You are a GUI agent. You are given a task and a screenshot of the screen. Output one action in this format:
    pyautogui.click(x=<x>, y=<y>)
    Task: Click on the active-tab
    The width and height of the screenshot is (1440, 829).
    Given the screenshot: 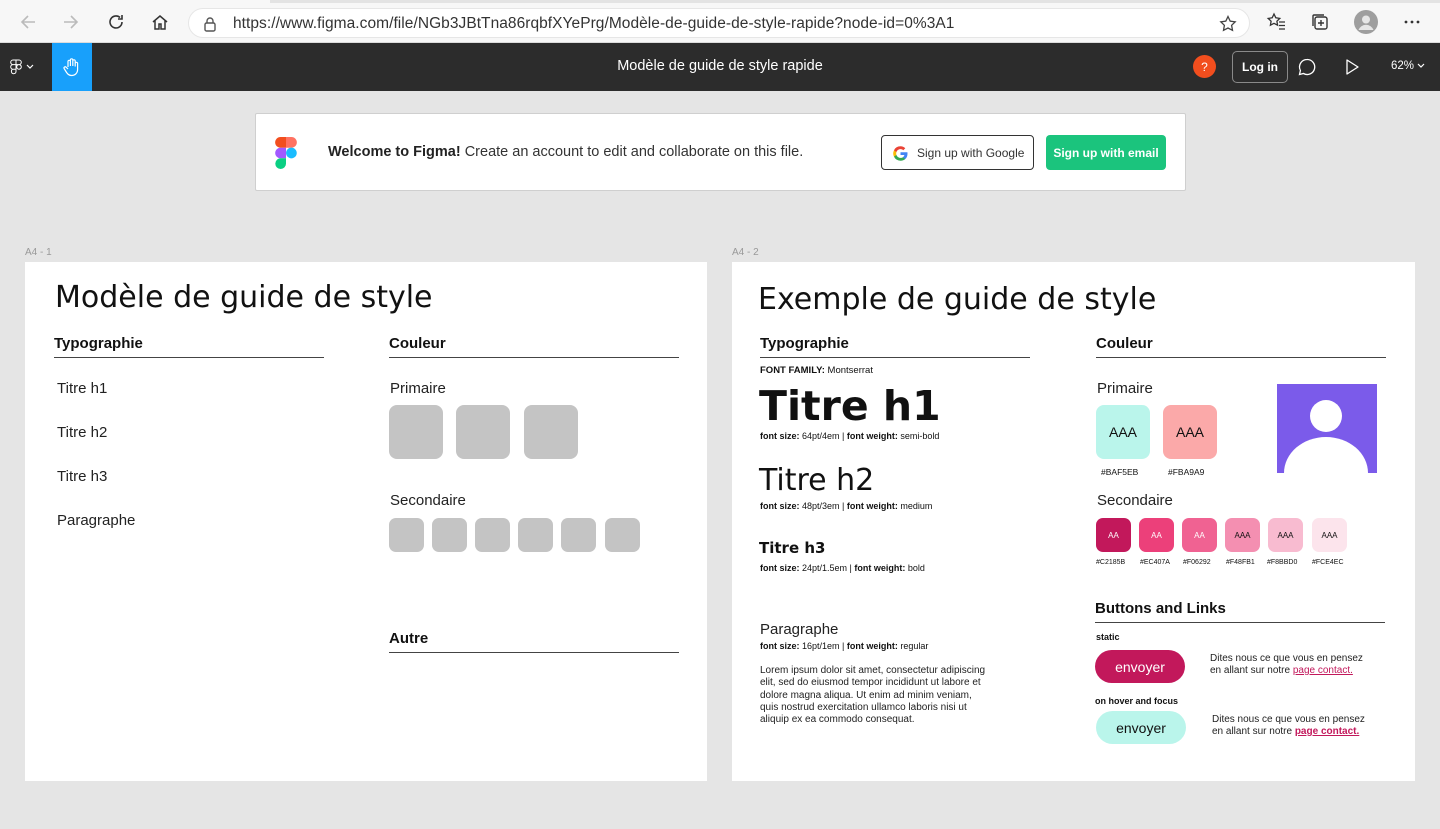 What is the action you would take?
    pyautogui.click(x=135, y=1)
    